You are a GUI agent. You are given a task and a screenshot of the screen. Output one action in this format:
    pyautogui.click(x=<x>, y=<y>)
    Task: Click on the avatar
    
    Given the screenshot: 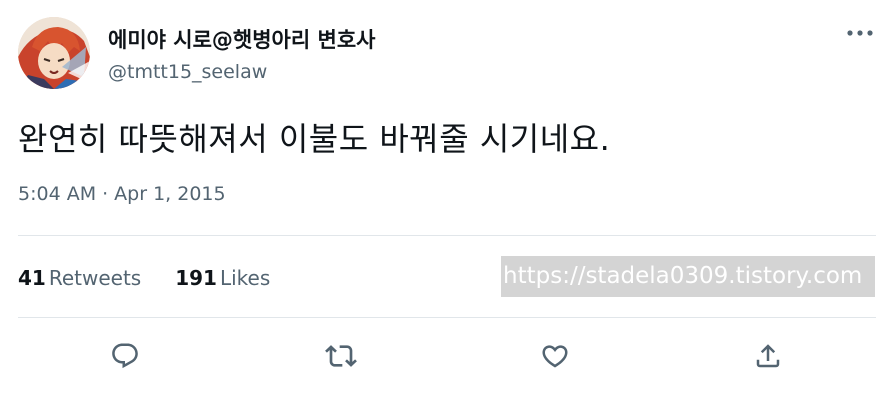 What is the action you would take?
    pyautogui.click(x=54, y=53)
    